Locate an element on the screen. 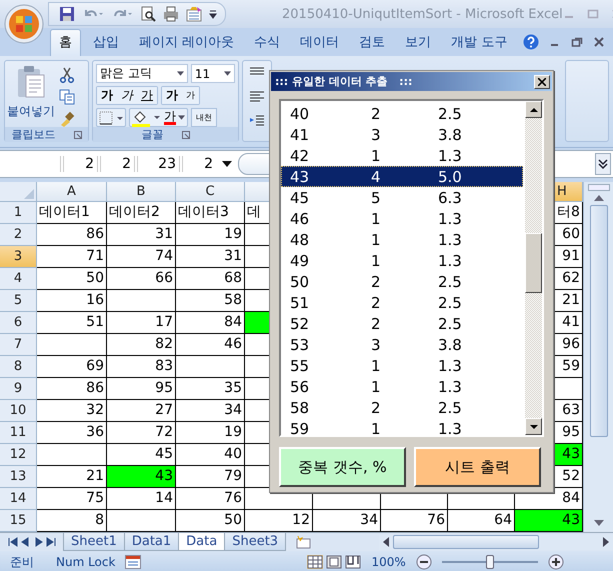 The height and width of the screenshot is (571, 613). caret-icon is located at coordinates (181, 117).